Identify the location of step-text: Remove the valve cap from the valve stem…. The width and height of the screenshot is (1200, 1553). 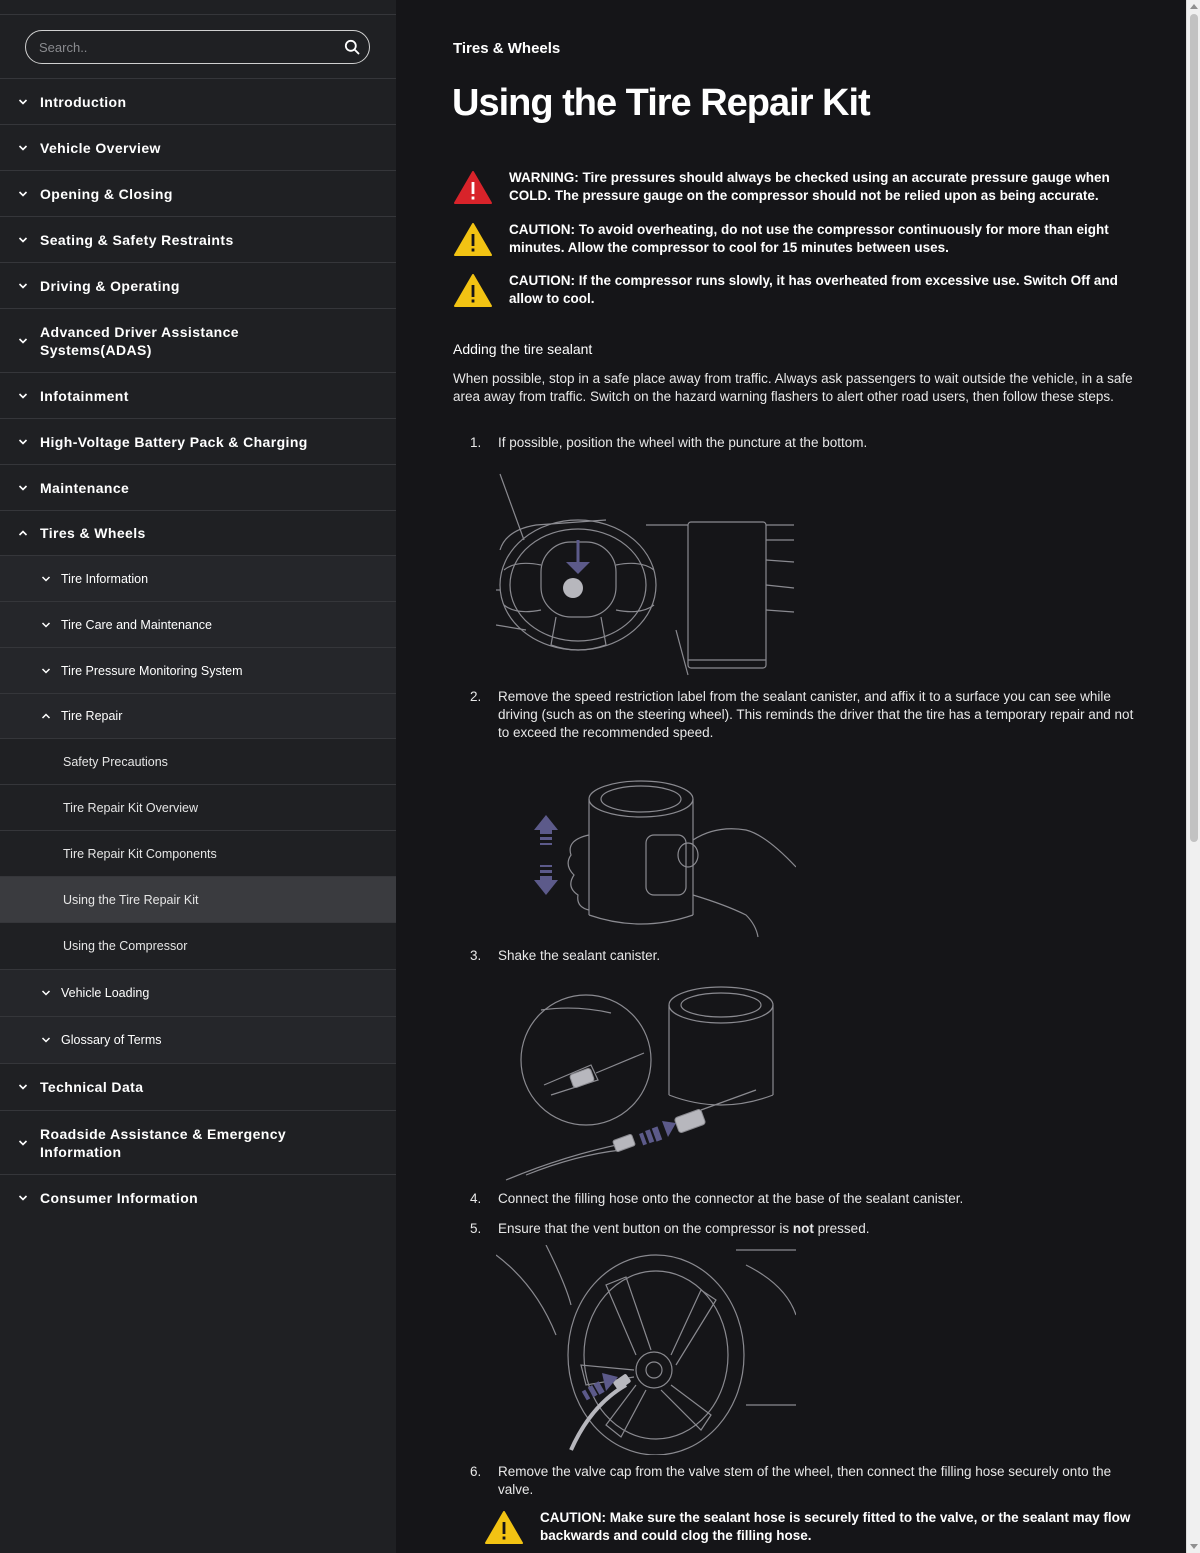
(805, 1480).